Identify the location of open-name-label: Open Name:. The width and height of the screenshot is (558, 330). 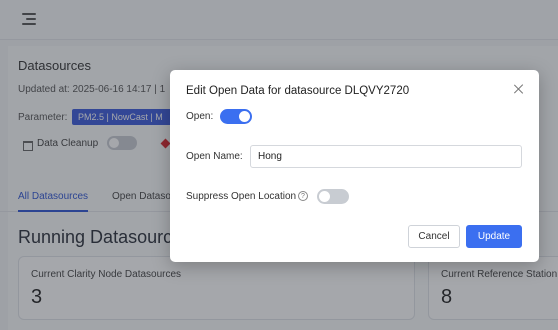
(214, 156).